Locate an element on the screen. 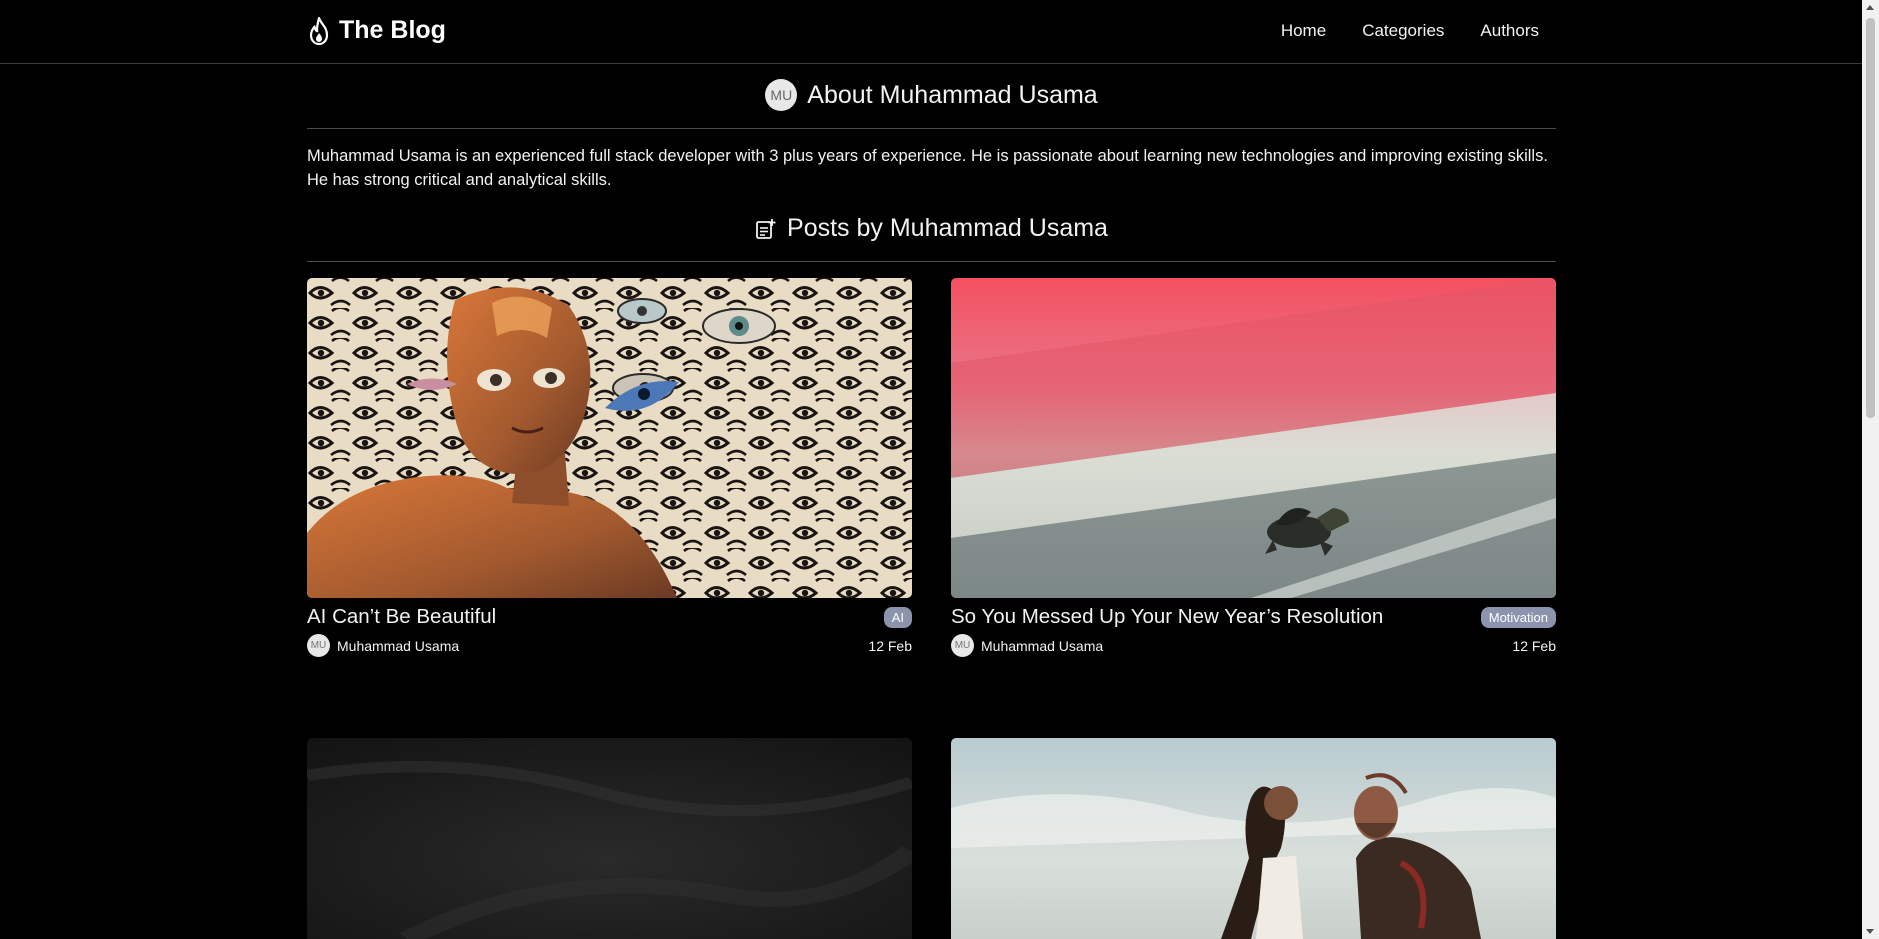 This screenshot has height=939, width=1879. about-heading: MU About Muhammad Usama is located at coordinates (931, 95).